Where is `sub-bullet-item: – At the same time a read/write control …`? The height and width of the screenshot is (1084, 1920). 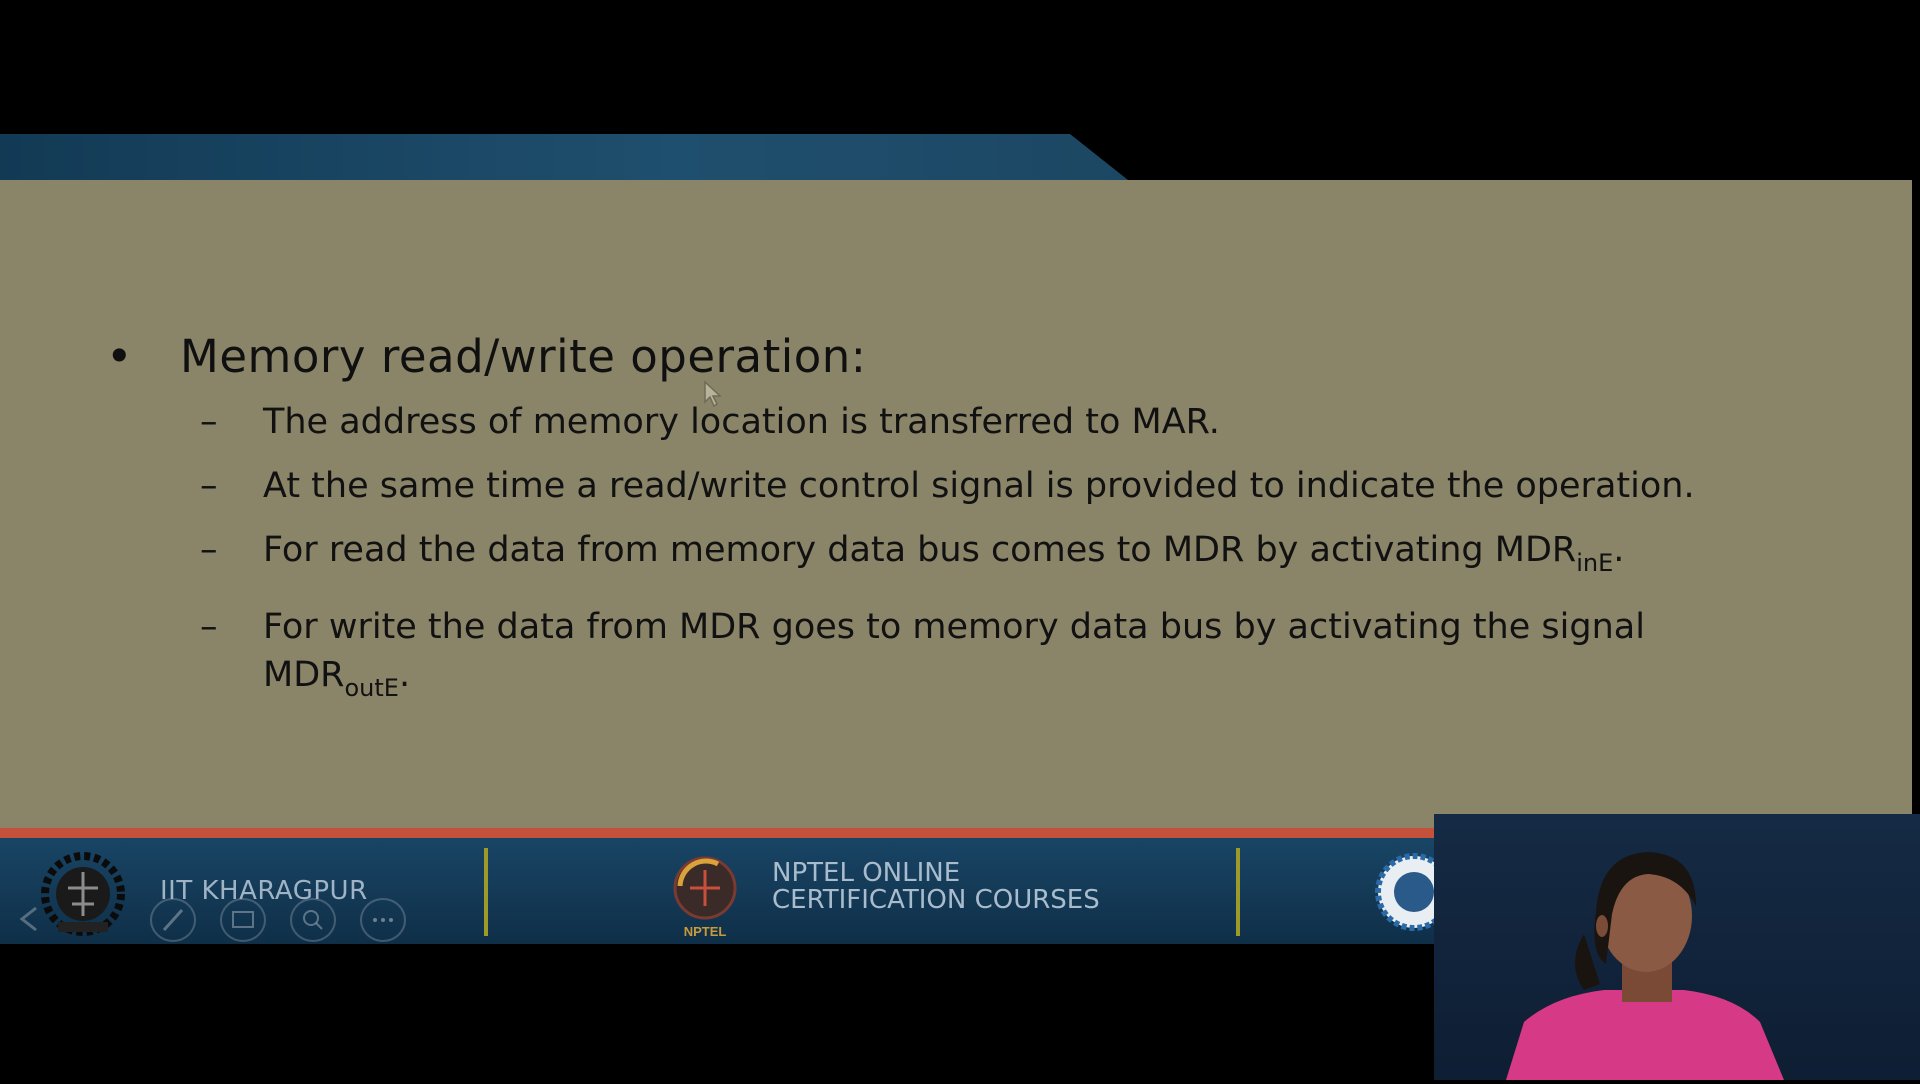 sub-bullet-item: – At the same time a read/write control … is located at coordinates (1000, 486).